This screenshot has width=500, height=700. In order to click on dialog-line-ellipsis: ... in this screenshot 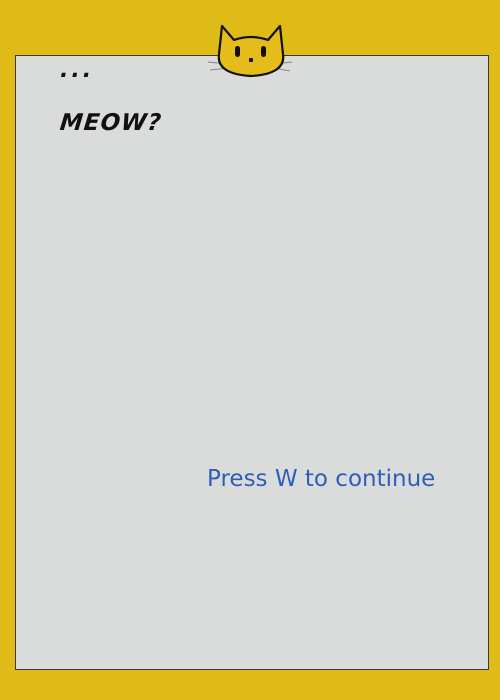, I will do `click(77, 70)`.